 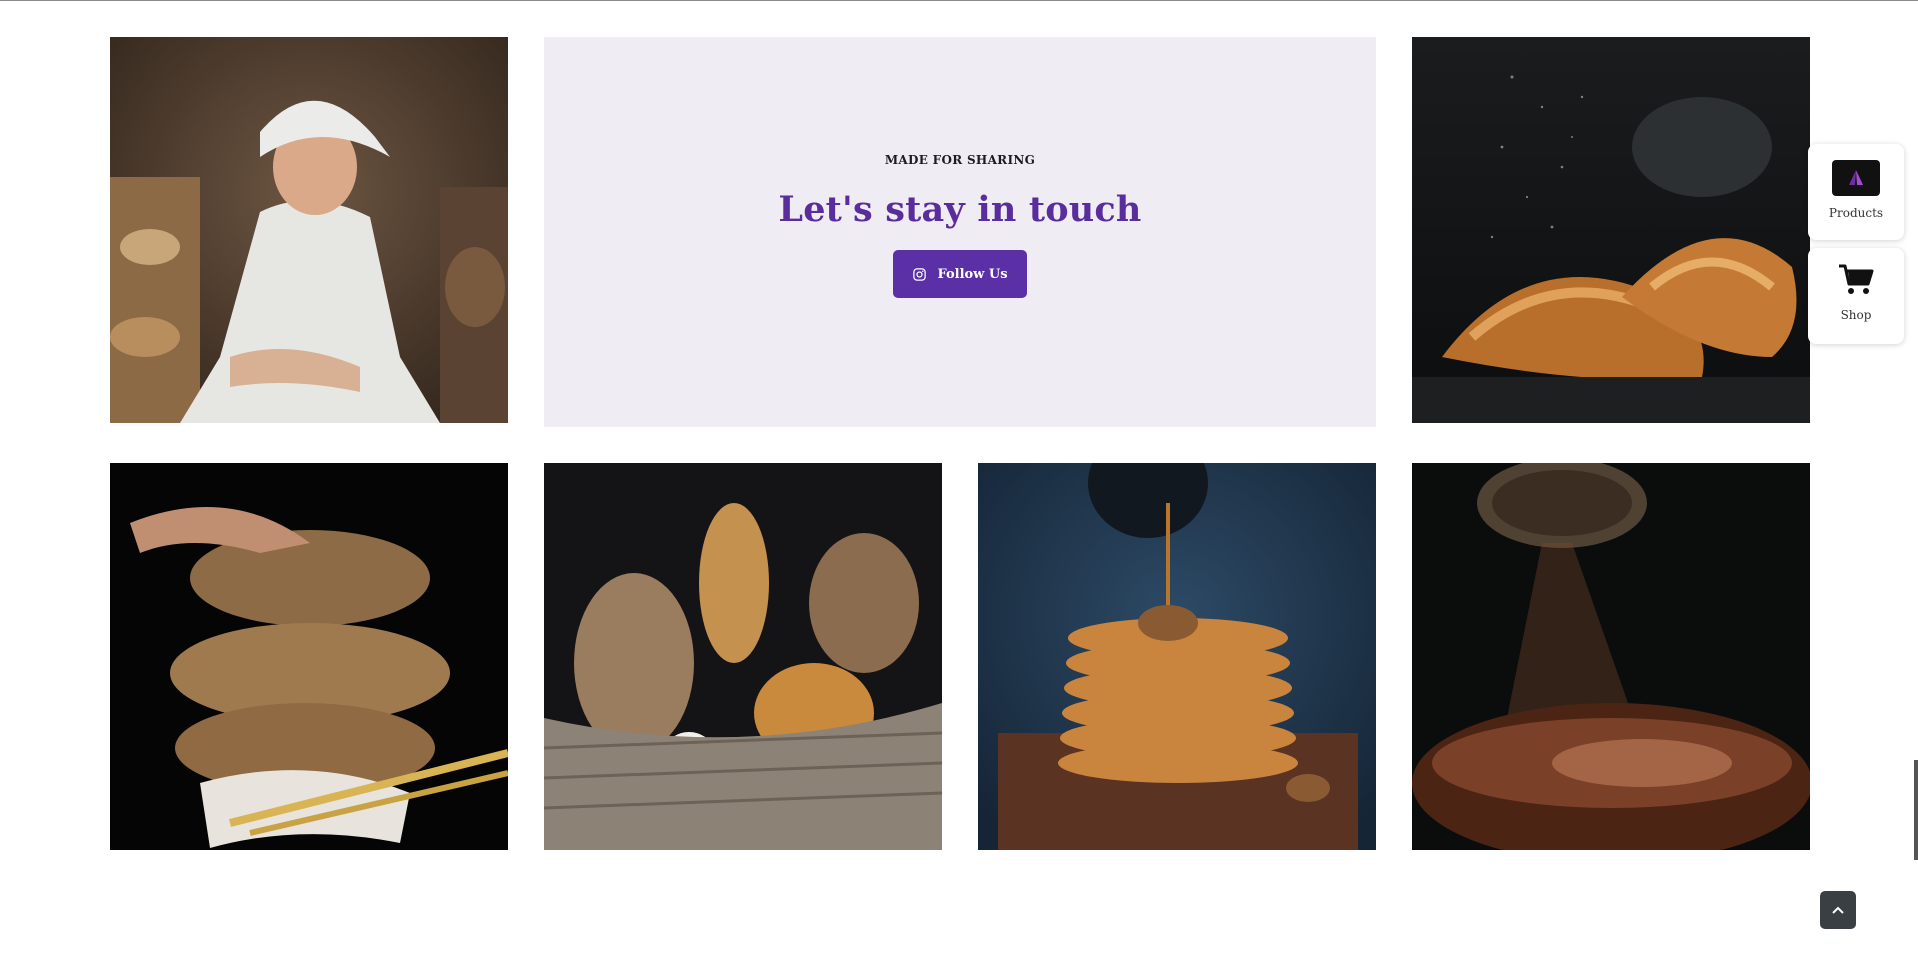 What do you see at coordinates (1856, 213) in the screenshot?
I see `products-label: Products` at bounding box center [1856, 213].